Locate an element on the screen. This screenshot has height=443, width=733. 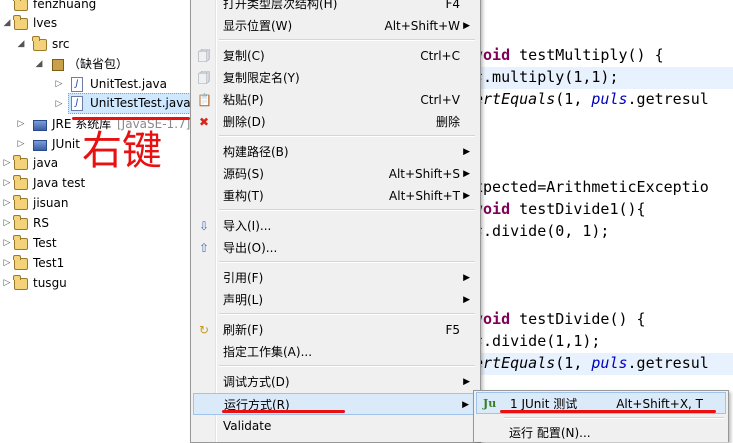
menu-item: 🗍 复制(C) Ctrl+C is located at coordinates (335, 56).